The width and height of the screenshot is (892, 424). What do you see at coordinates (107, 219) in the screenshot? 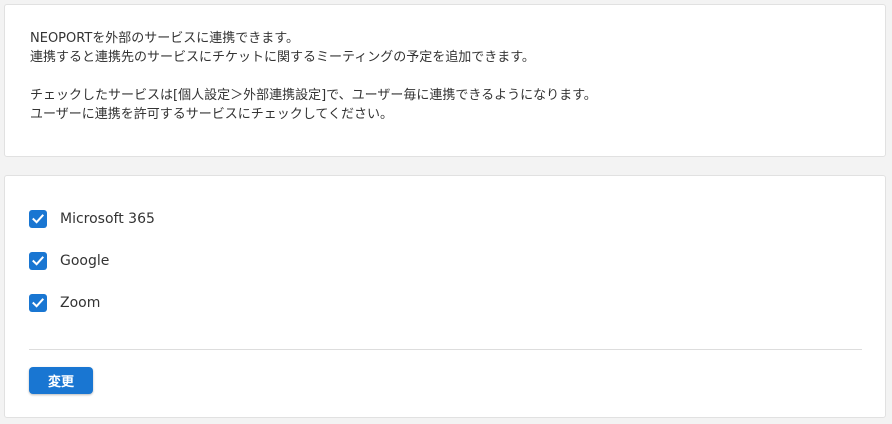
I see `service-label: Microsoft 365` at bounding box center [107, 219].